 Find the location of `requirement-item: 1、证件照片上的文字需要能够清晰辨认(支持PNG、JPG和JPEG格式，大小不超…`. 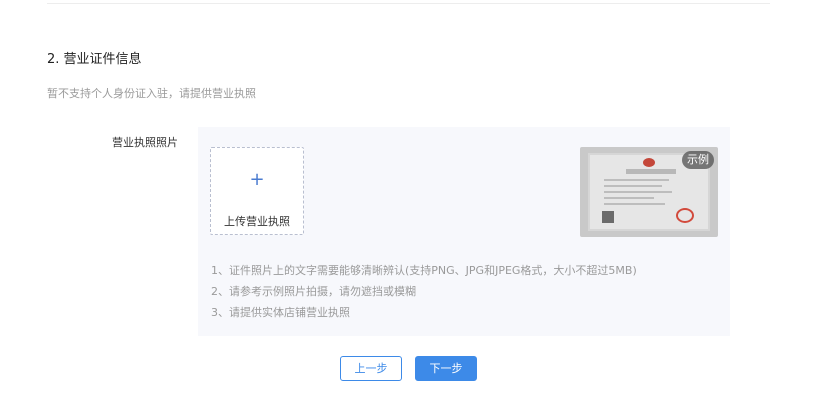

requirement-item: 1、证件照片上的文字需要能够清晰辨认(支持PNG、JPG和JPEG格式，大小不超… is located at coordinates (424, 270).